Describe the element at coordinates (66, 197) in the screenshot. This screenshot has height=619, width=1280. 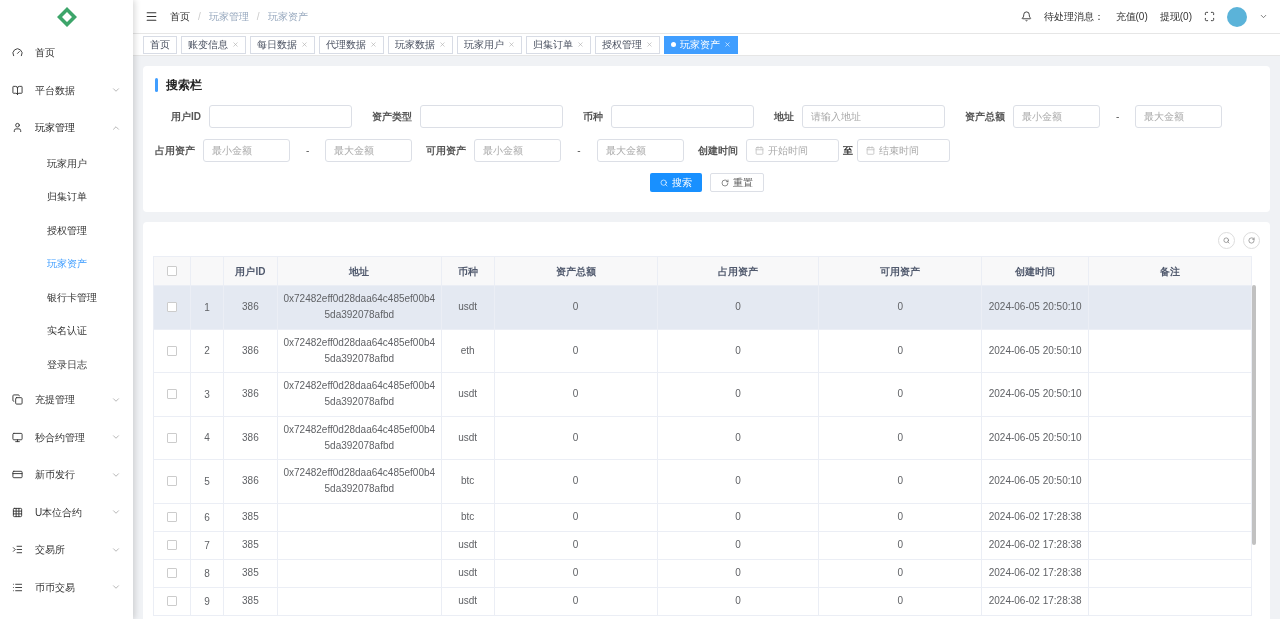
I see `submenu-item: 归集订单` at that location.